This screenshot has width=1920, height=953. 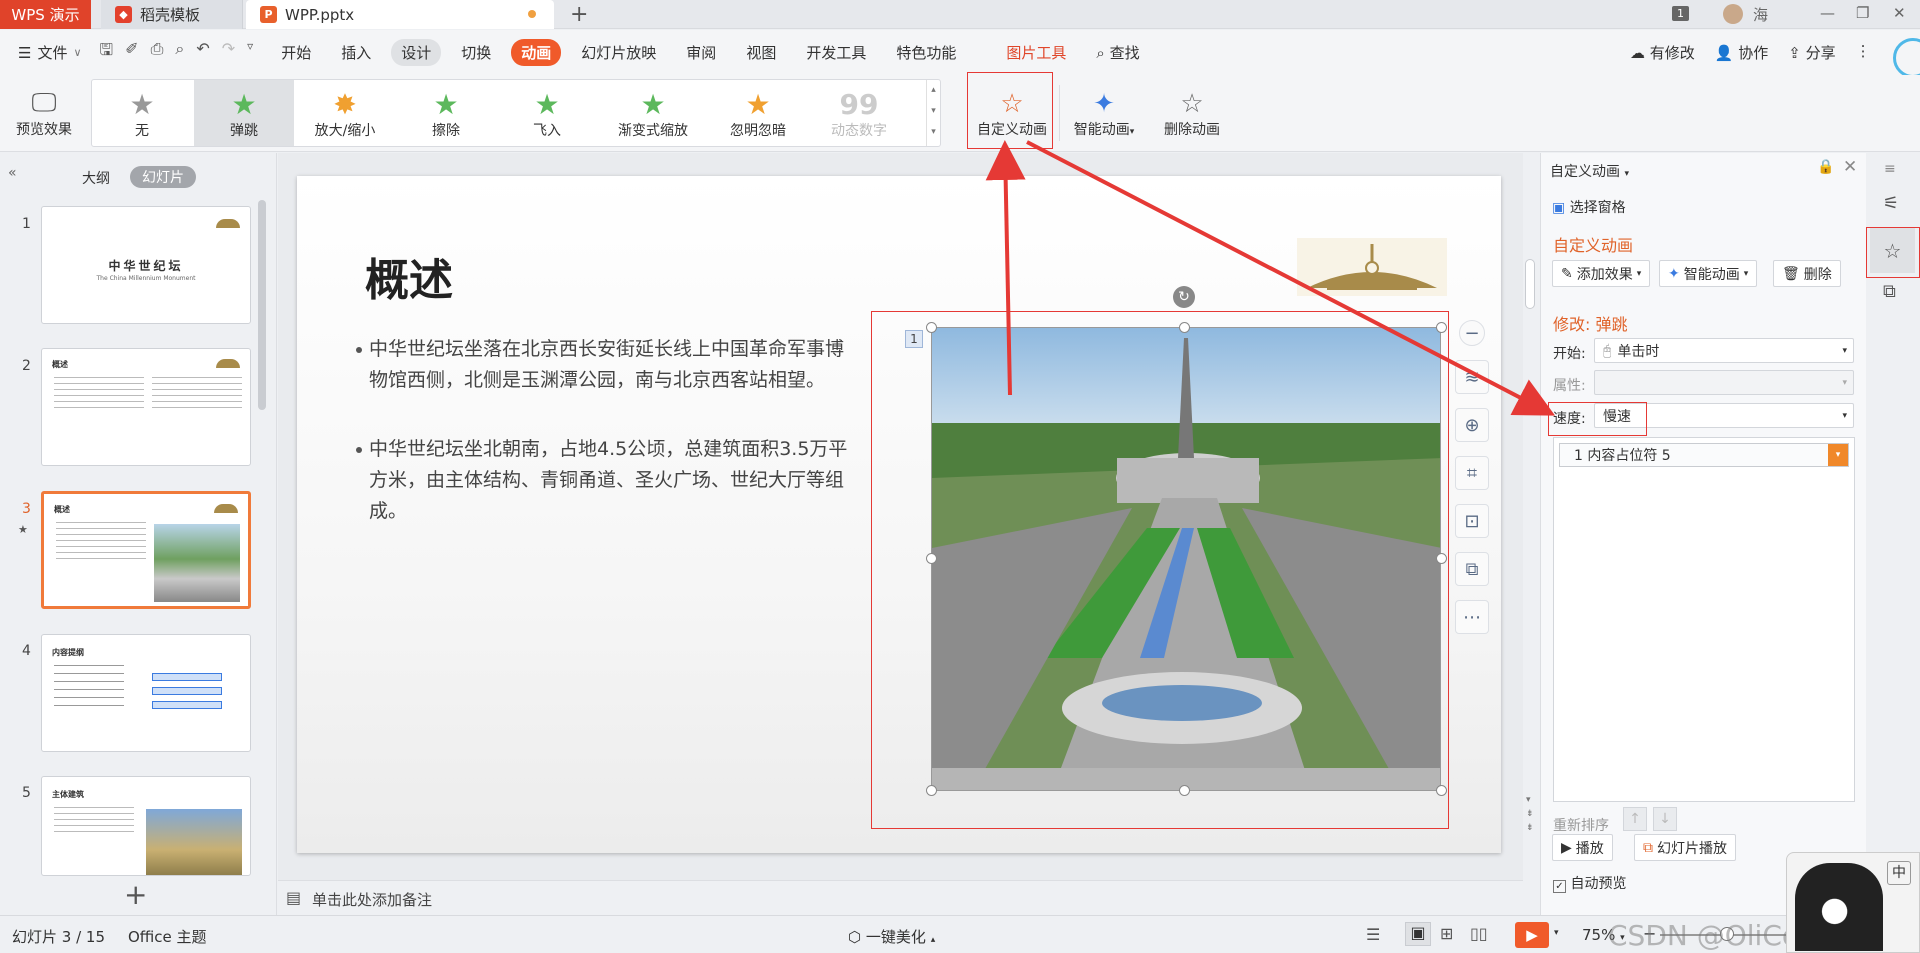 What do you see at coordinates (167, 936) in the screenshot?
I see `theme-name: Office 主题` at bounding box center [167, 936].